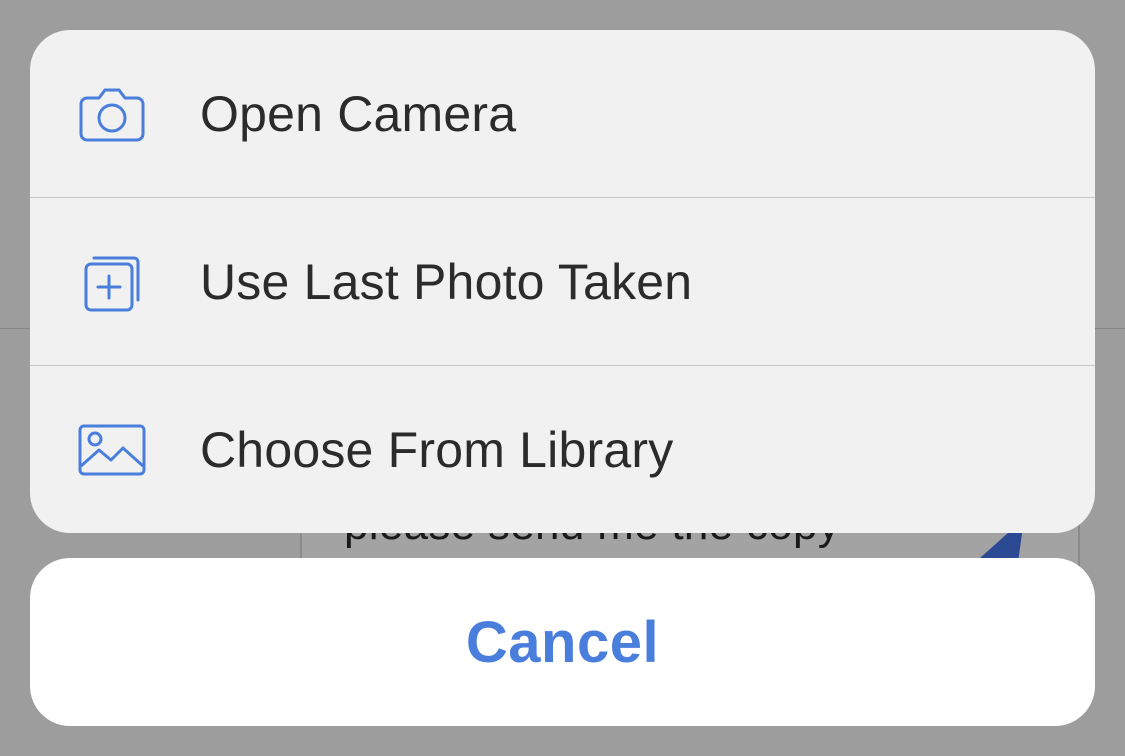 The height and width of the screenshot is (756, 1125). I want to click on image-icon, so click(112, 450).